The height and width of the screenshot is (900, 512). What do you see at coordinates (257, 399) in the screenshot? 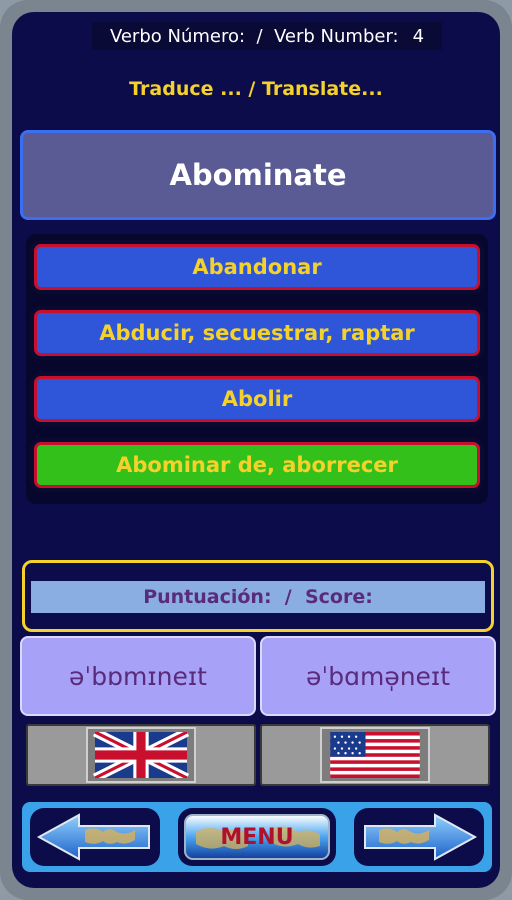
I see `answer-option-3: Abolir` at bounding box center [257, 399].